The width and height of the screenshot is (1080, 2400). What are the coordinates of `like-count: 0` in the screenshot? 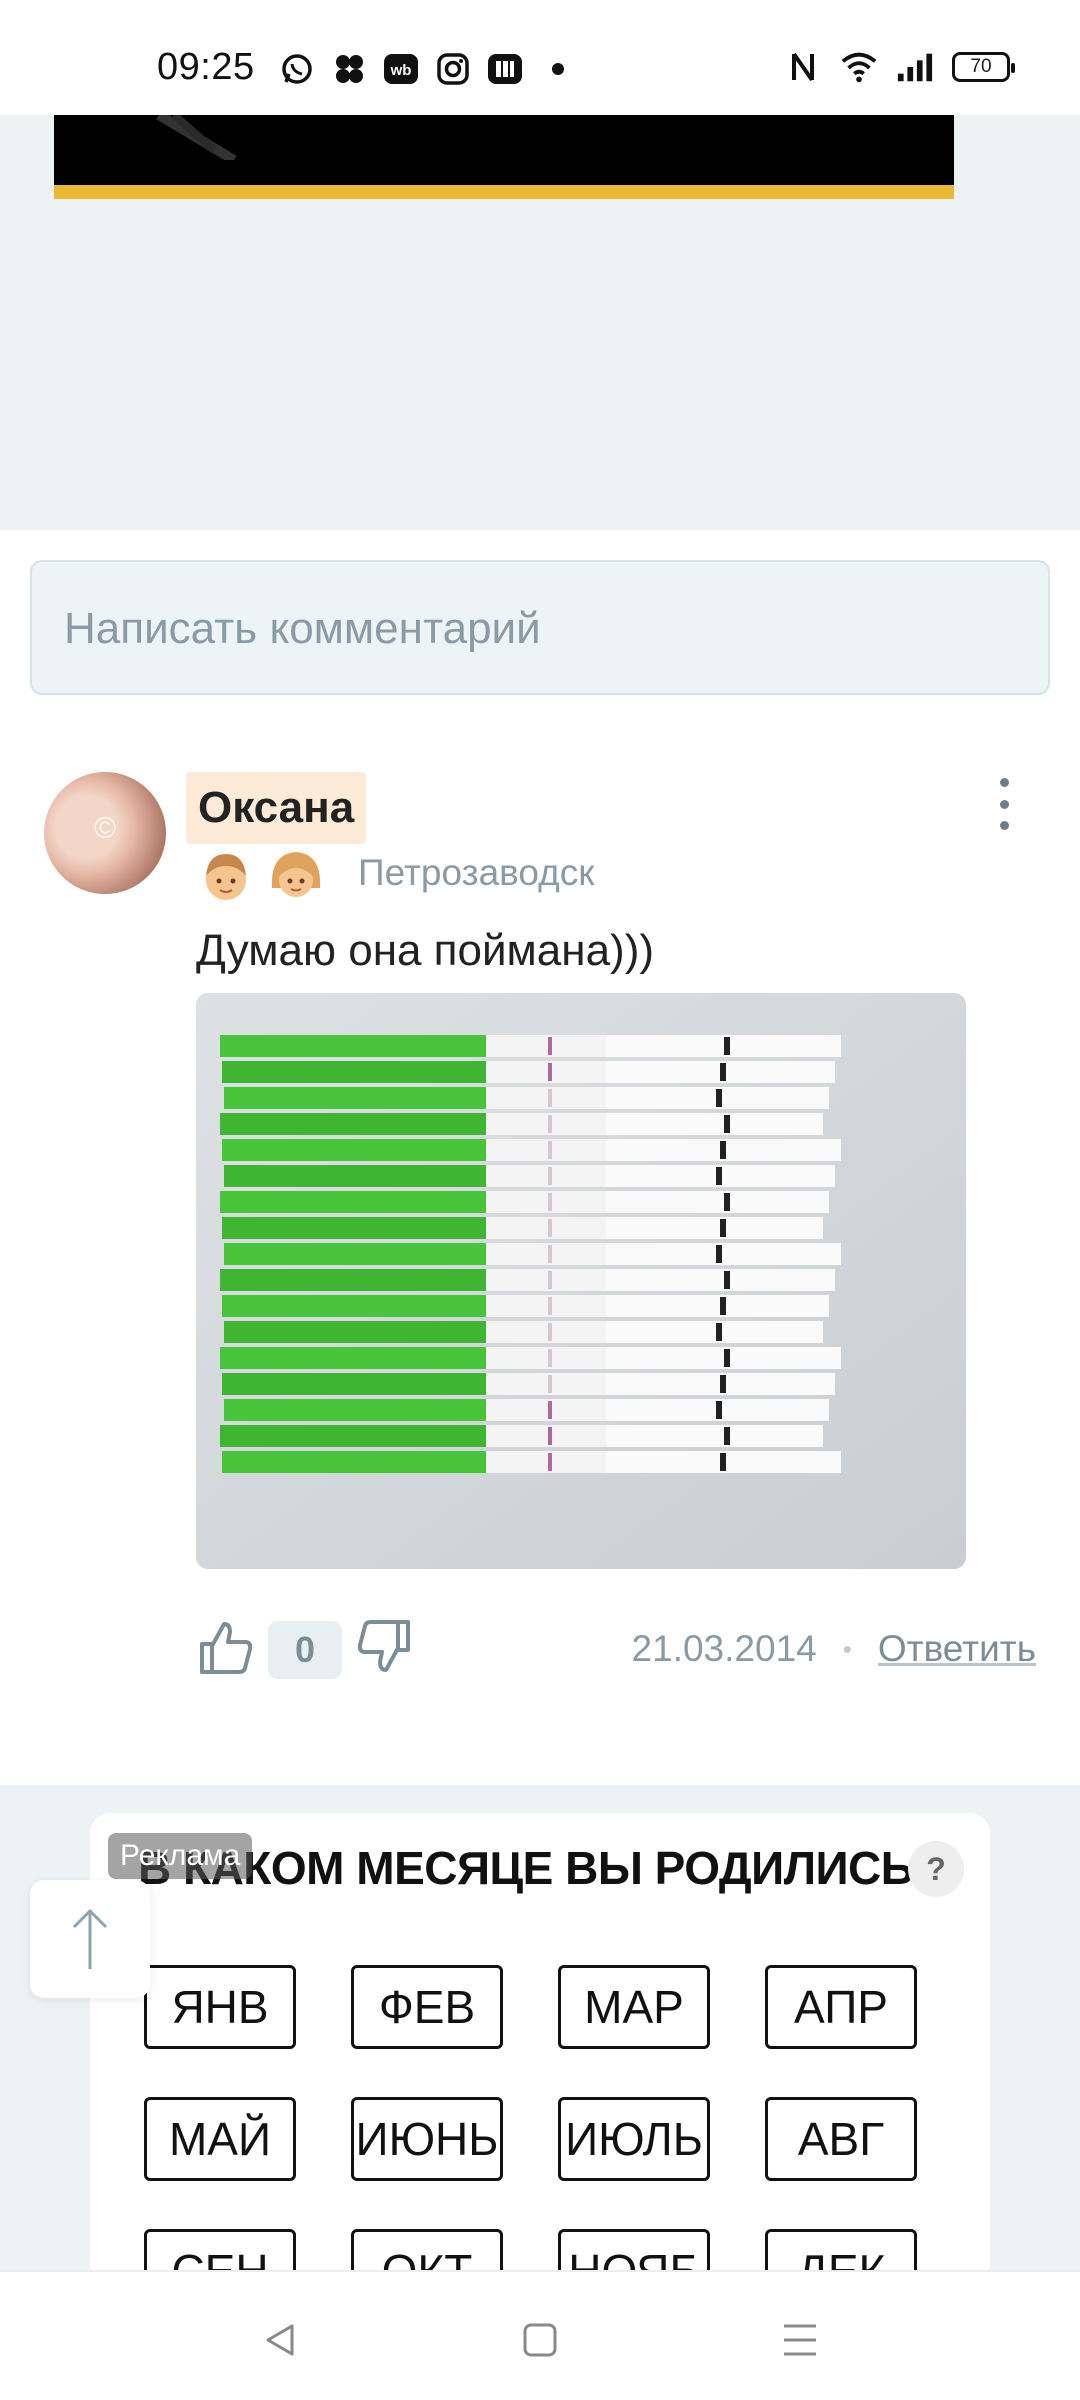 It's located at (305, 1649).